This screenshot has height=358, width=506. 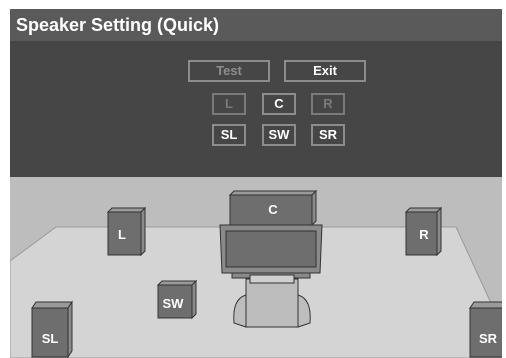 I want to click on speaker-label-c: C, so click(x=273, y=209).